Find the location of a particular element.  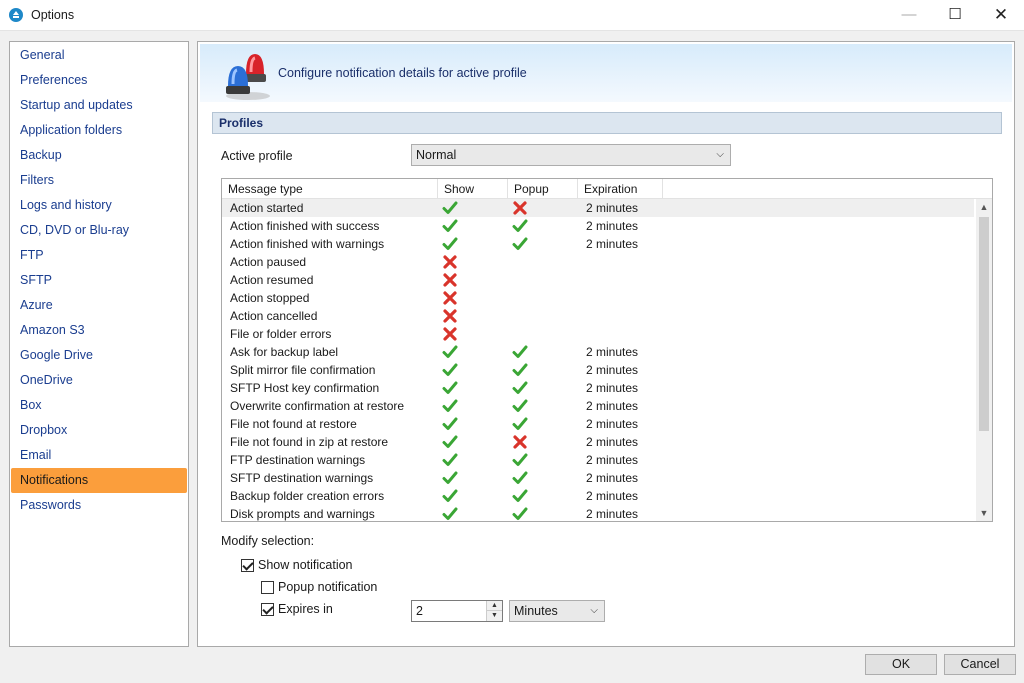

active-profile-label: Active profile is located at coordinates (257, 156).